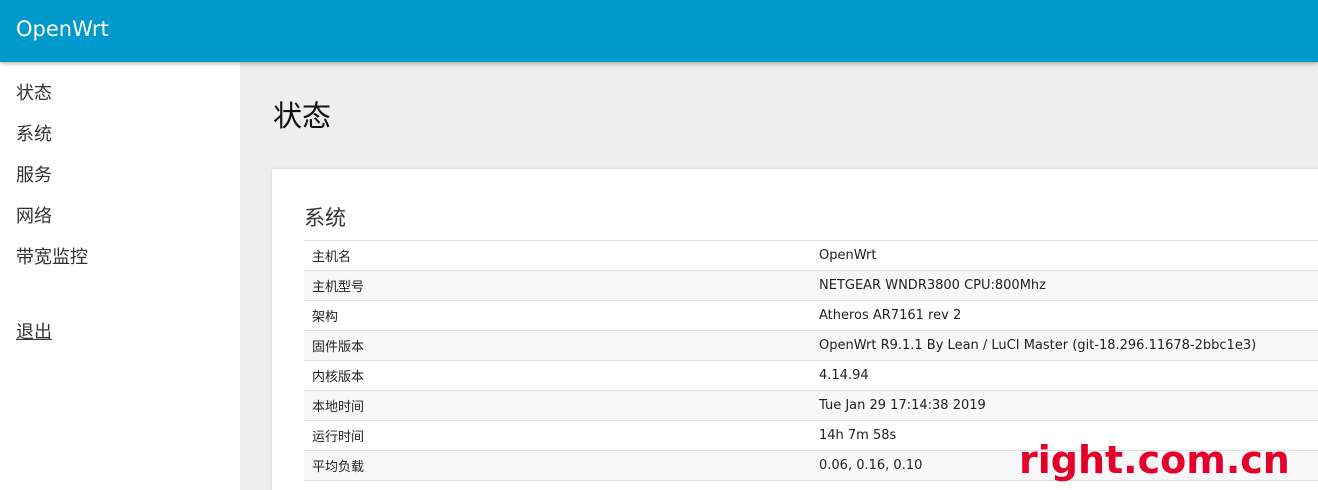 The width and height of the screenshot is (1318, 490). Describe the element at coordinates (557, 435) in the screenshot. I see `row-key-uptime: 运行时间` at that location.